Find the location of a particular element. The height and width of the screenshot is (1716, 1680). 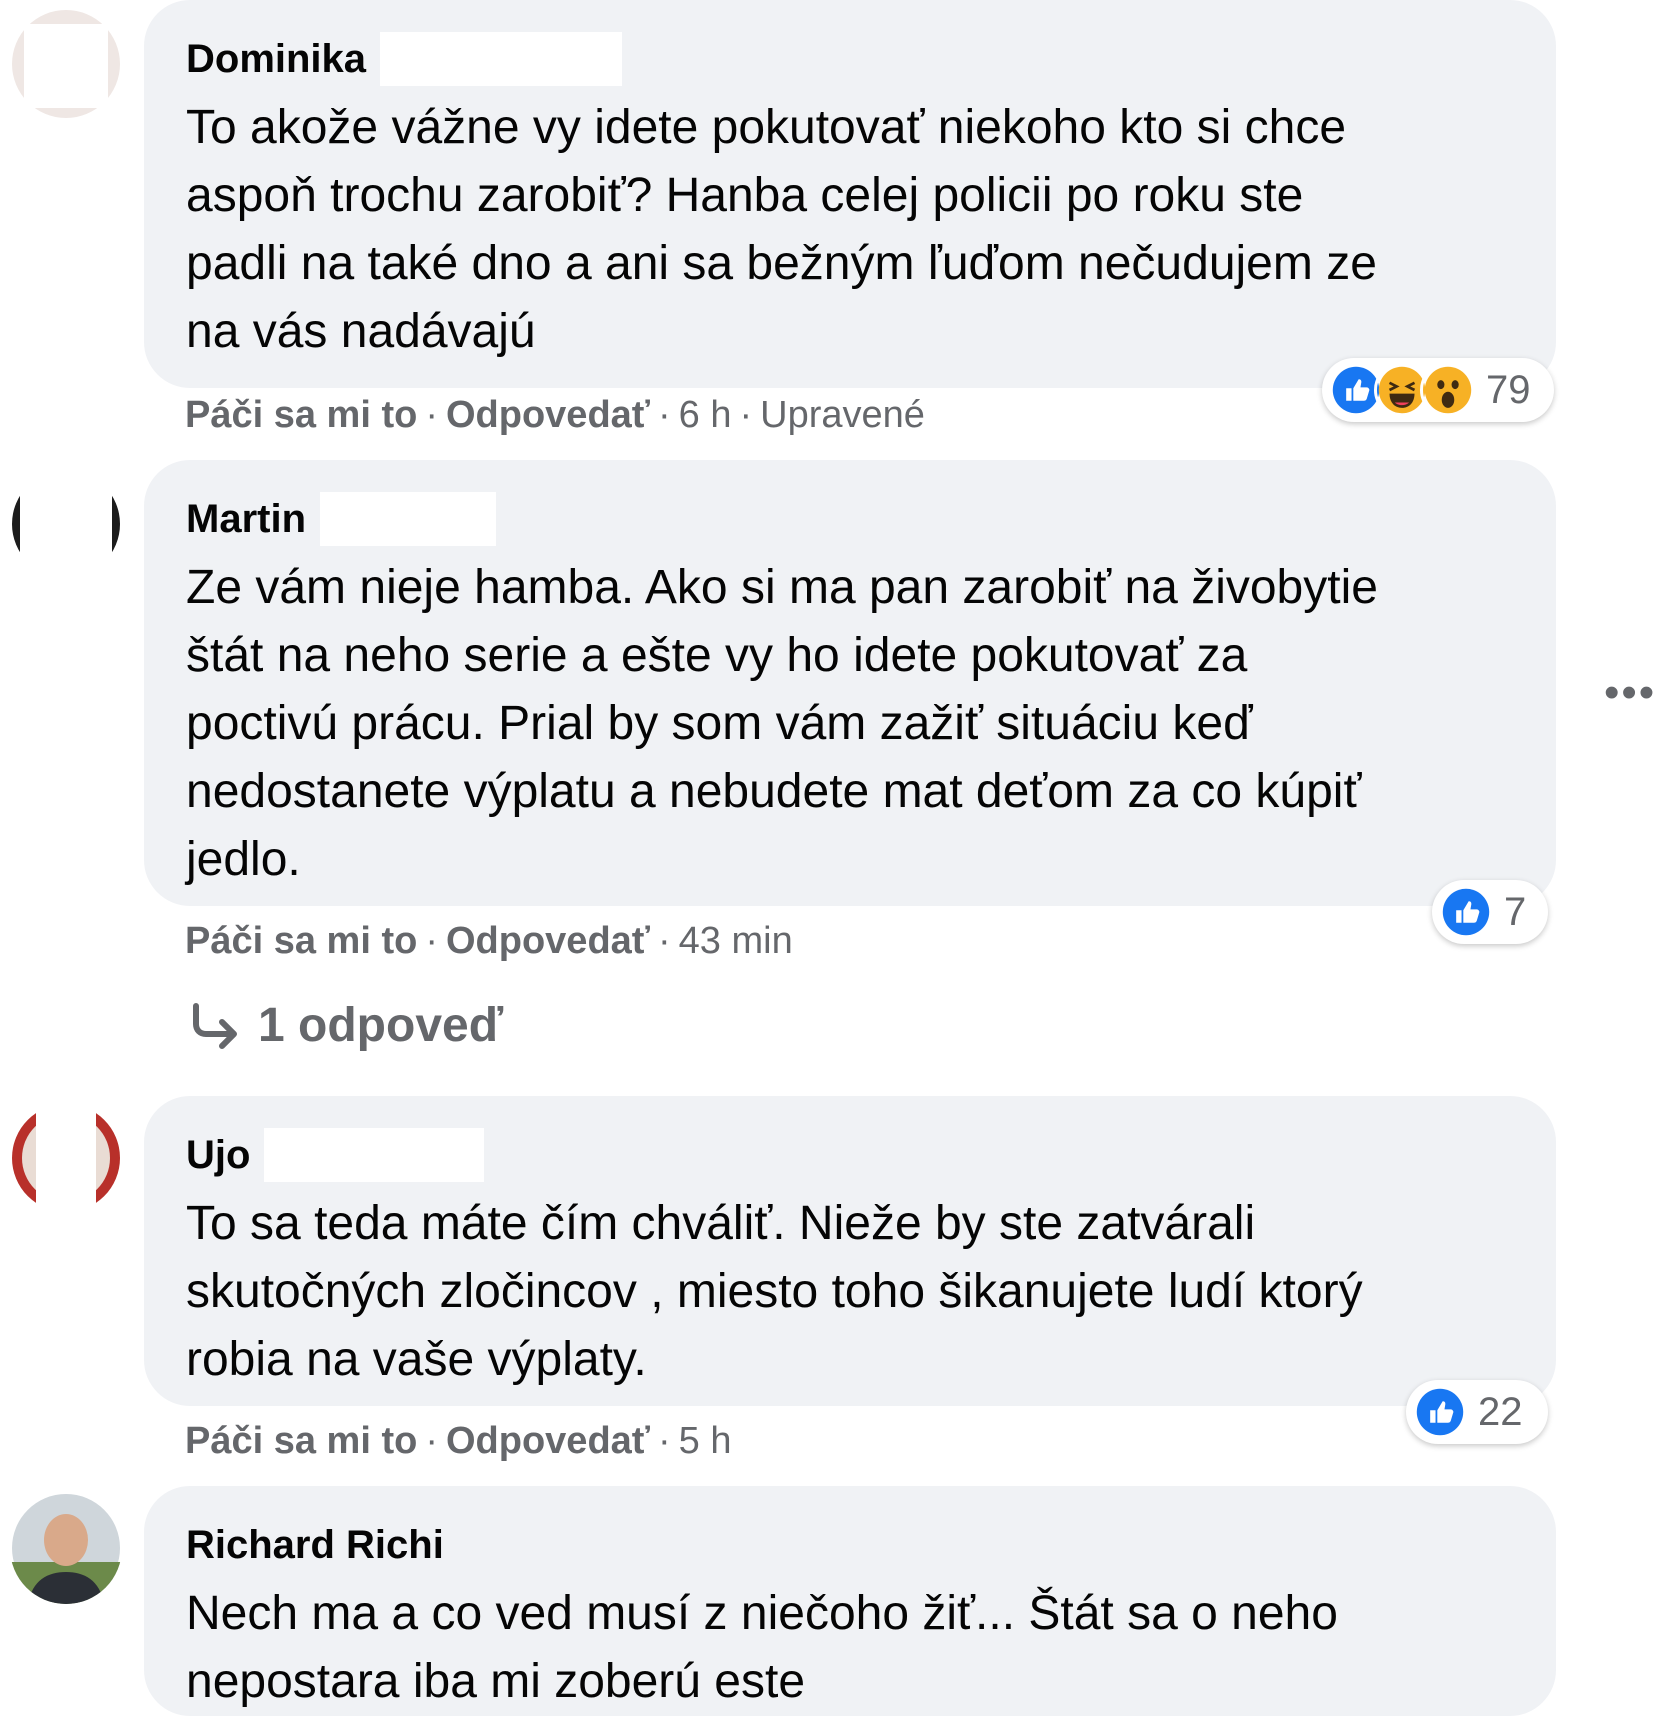

timestamp: 43 min is located at coordinates (736, 941).